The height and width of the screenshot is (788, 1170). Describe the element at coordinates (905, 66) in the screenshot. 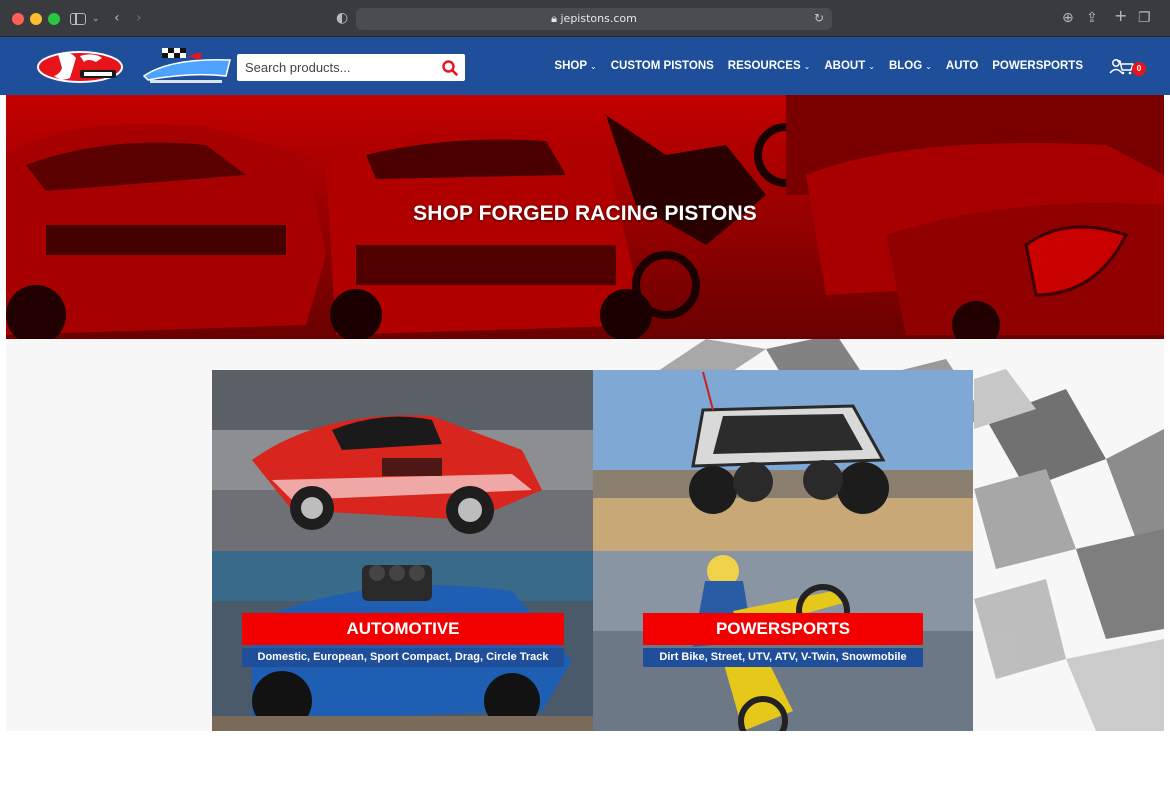

I see `nav-blog-label: BLOG` at that location.